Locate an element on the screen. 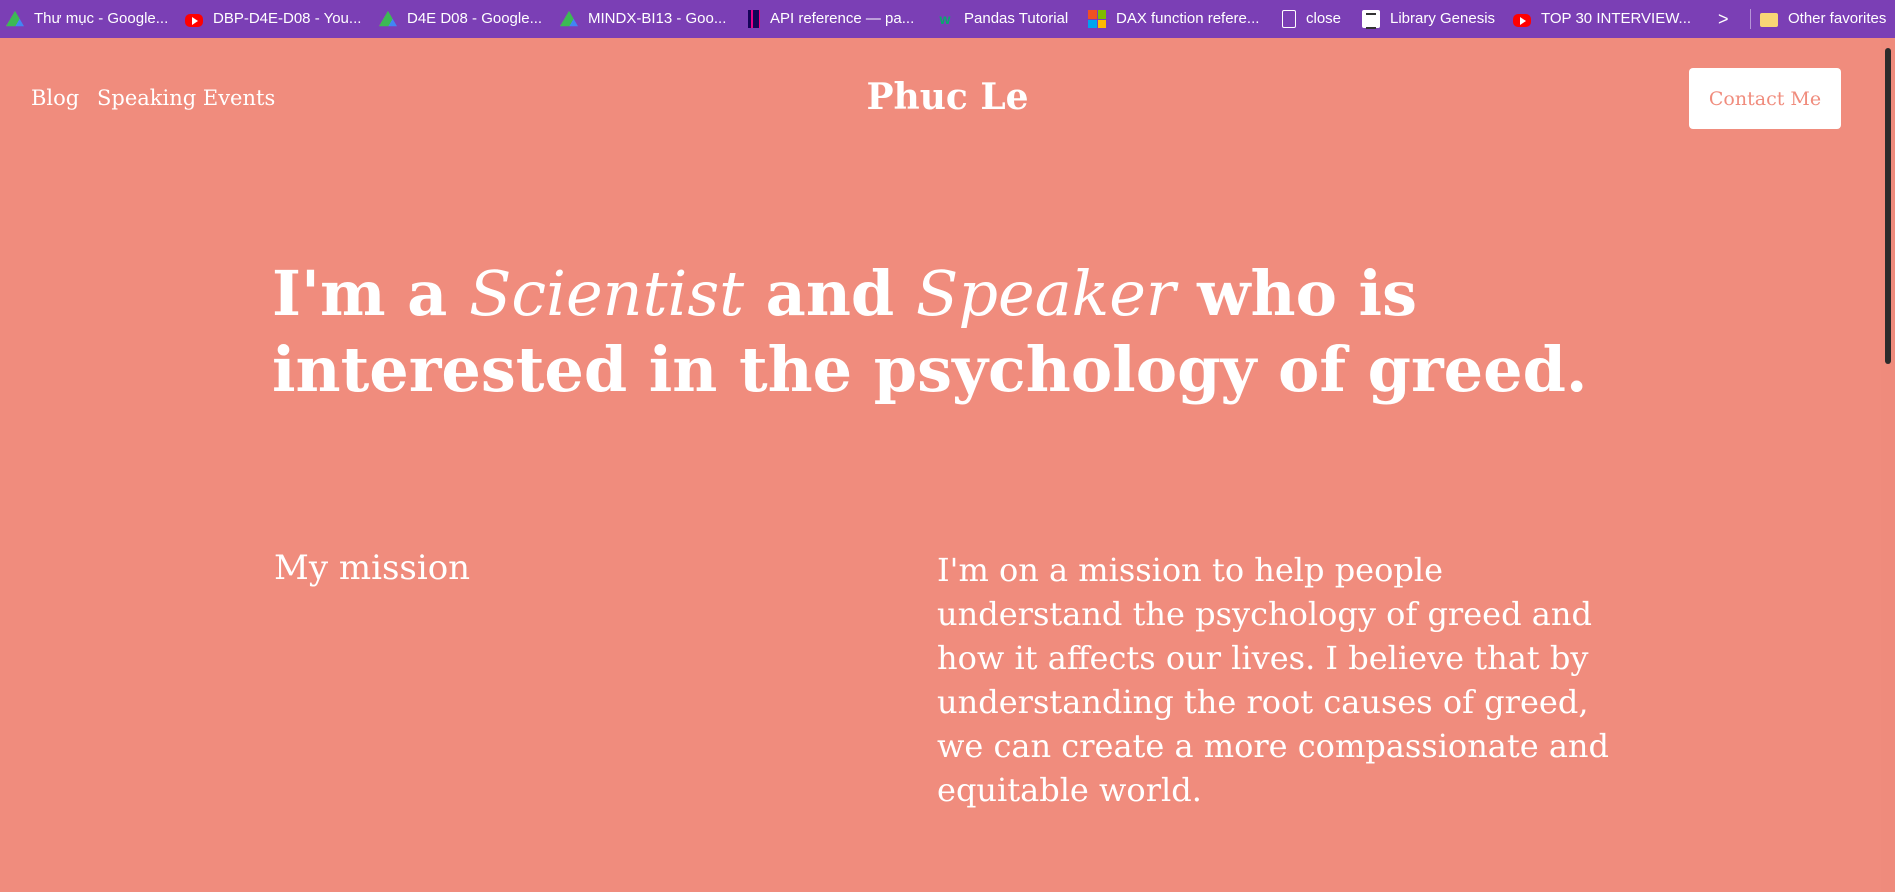 Image resolution: width=1895 pixels, height=892 pixels. bookmark-label: close is located at coordinates (1324, 18).